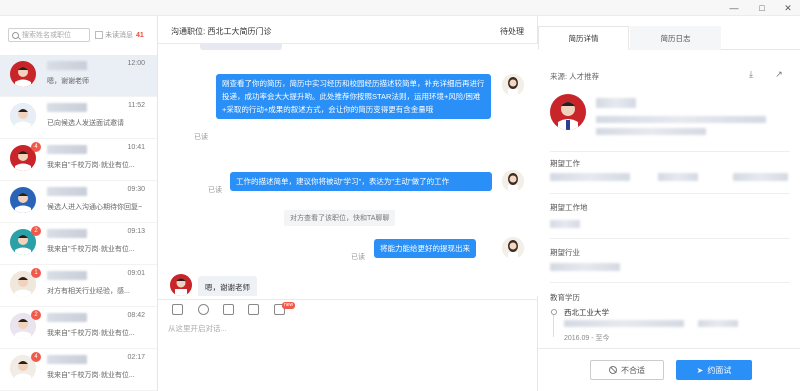 This screenshot has width=800, height=391. Describe the element at coordinates (140, 35) in the screenshot. I see `unread-count: 41` at that location.